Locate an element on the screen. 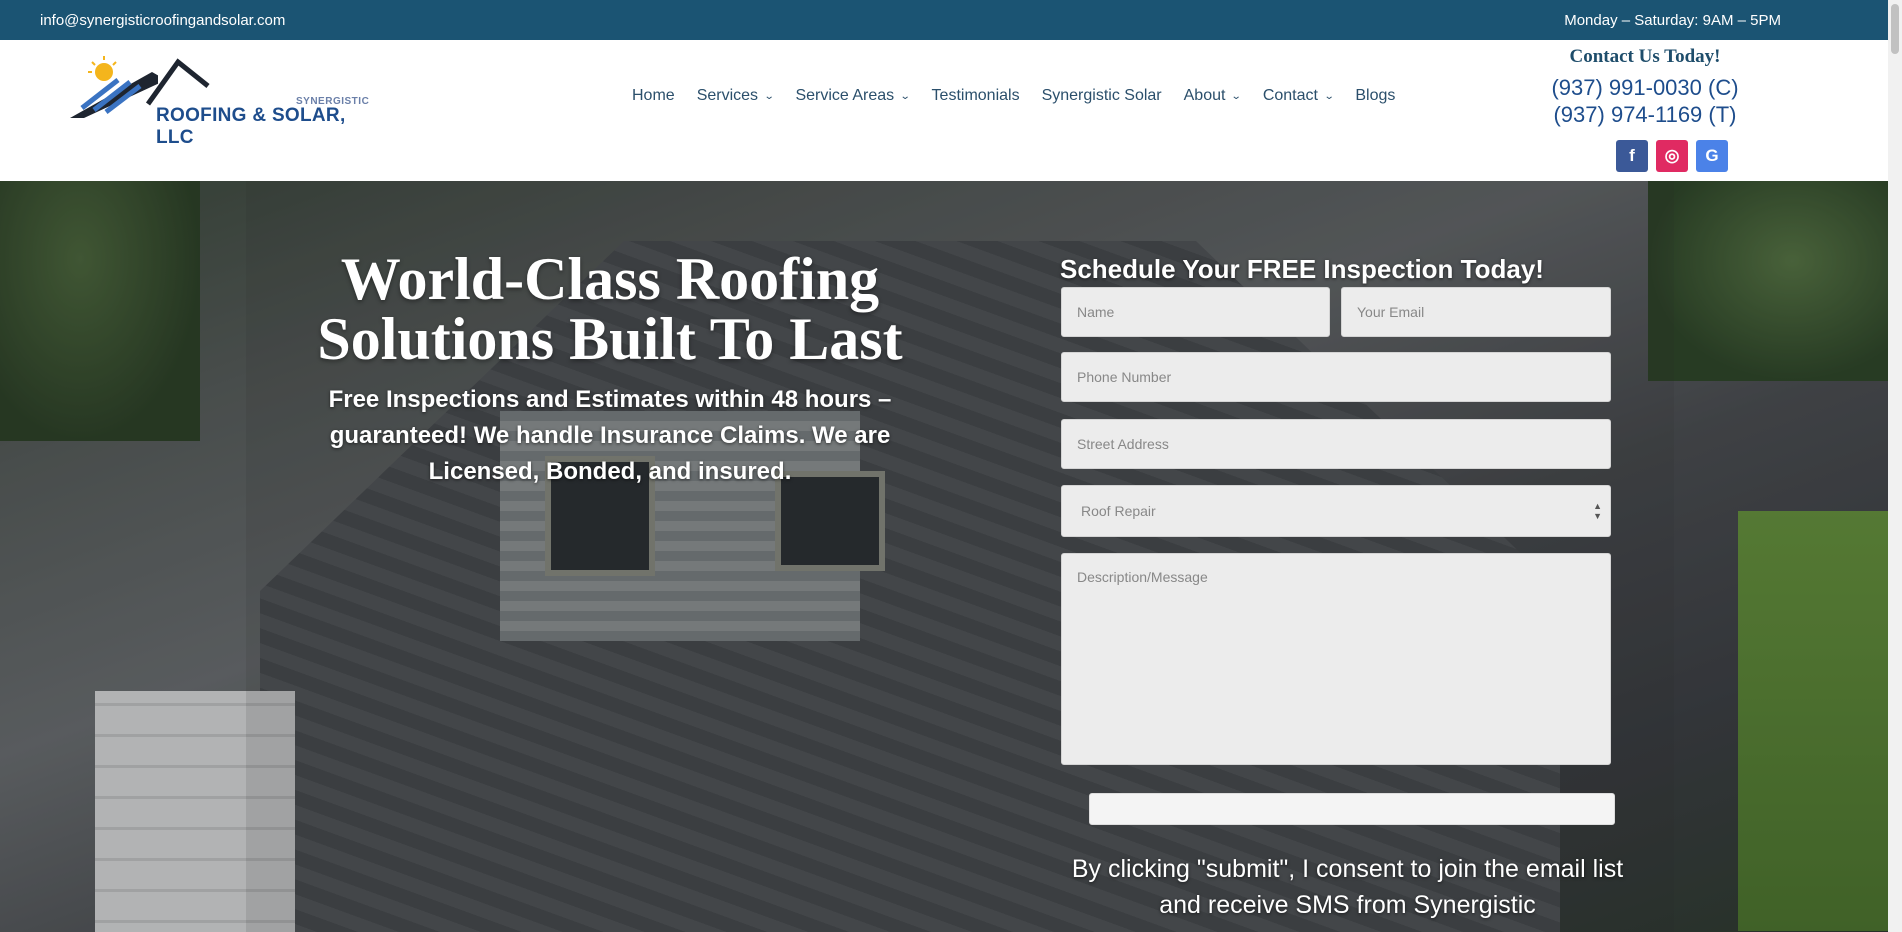 The height and width of the screenshot is (932, 1902). social-links: f ◎ G is located at coordinates (1672, 156).